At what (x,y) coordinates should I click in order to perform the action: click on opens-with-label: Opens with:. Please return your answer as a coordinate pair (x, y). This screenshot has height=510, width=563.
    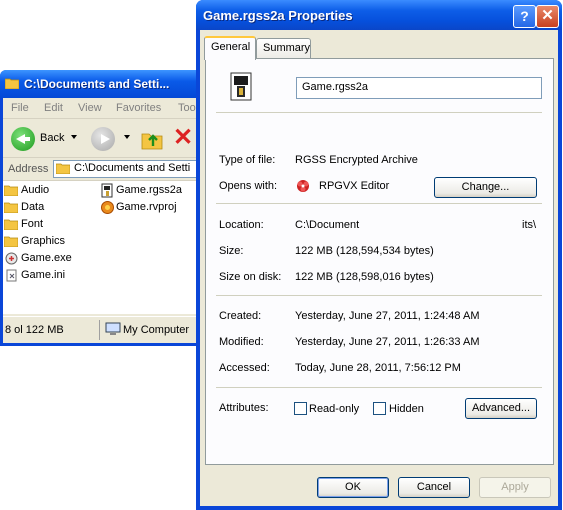
    Looking at the image, I should click on (248, 186).